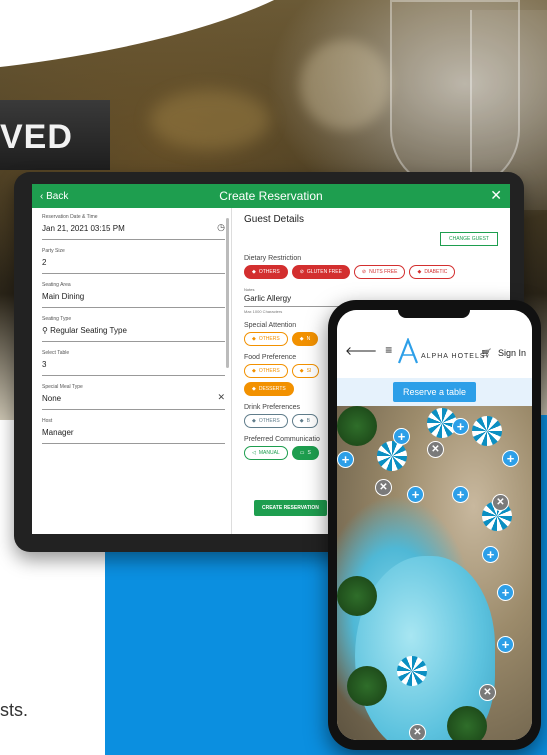  I want to click on chip-partial: ▭ S, so click(305, 453).